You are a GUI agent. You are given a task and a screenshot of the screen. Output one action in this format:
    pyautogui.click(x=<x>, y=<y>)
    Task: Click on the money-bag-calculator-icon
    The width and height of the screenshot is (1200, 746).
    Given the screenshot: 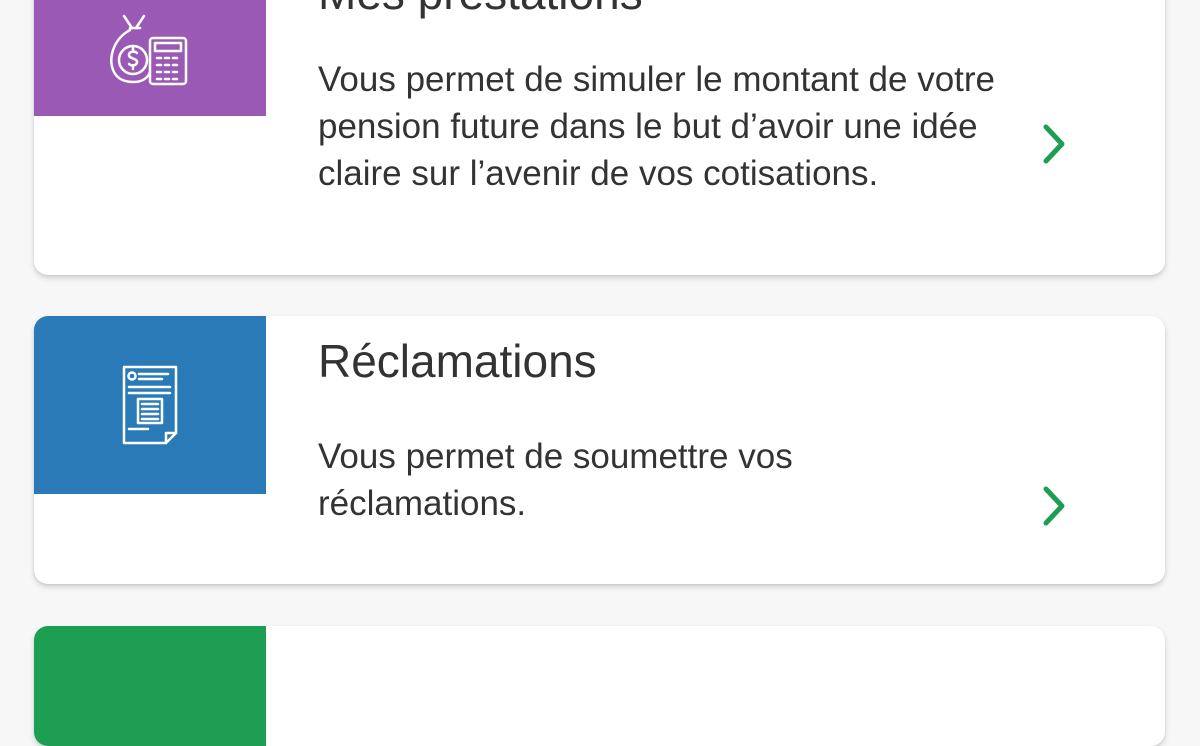 What is the action you would take?
    pyautogui.click(x=149, y=50)
    